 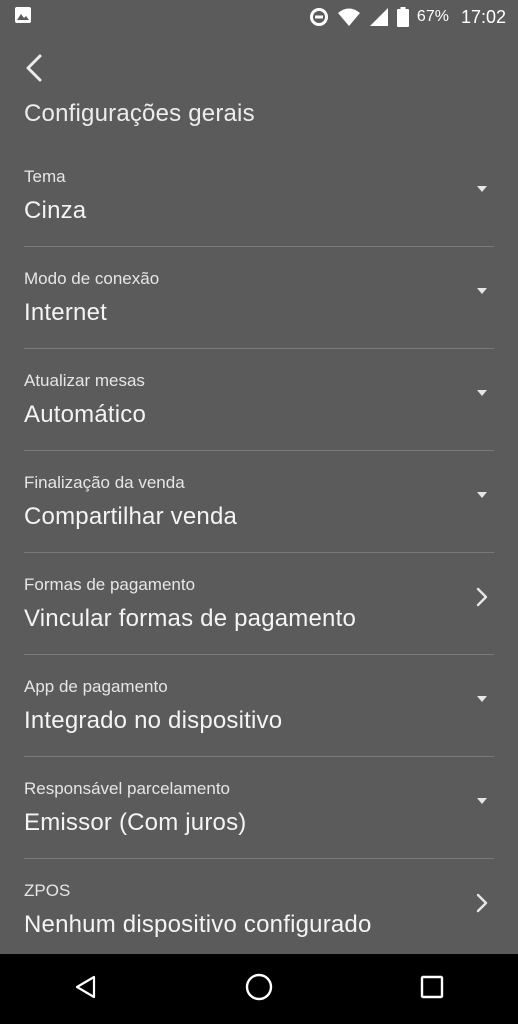 I want to click on back-triangle-icon, so click(x=86, y=989).